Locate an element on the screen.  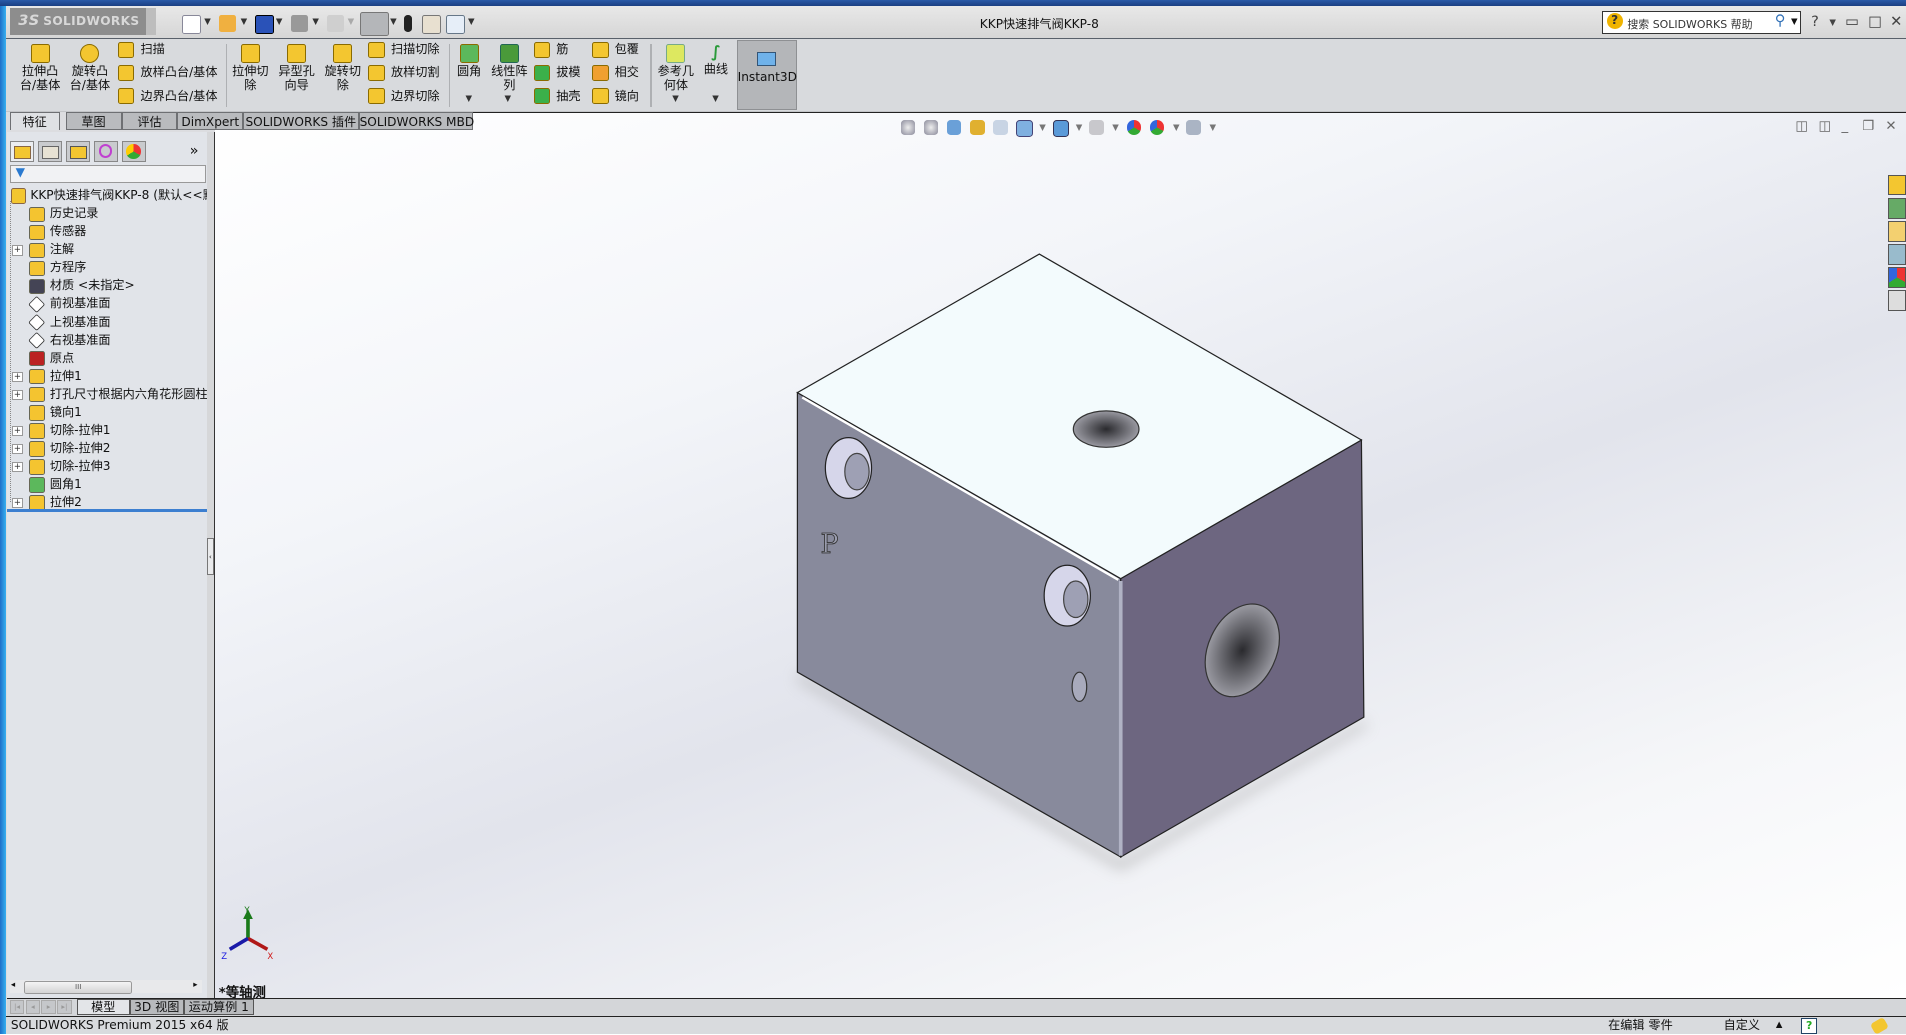
tag-icon is located at coordinates (1879, 1025).